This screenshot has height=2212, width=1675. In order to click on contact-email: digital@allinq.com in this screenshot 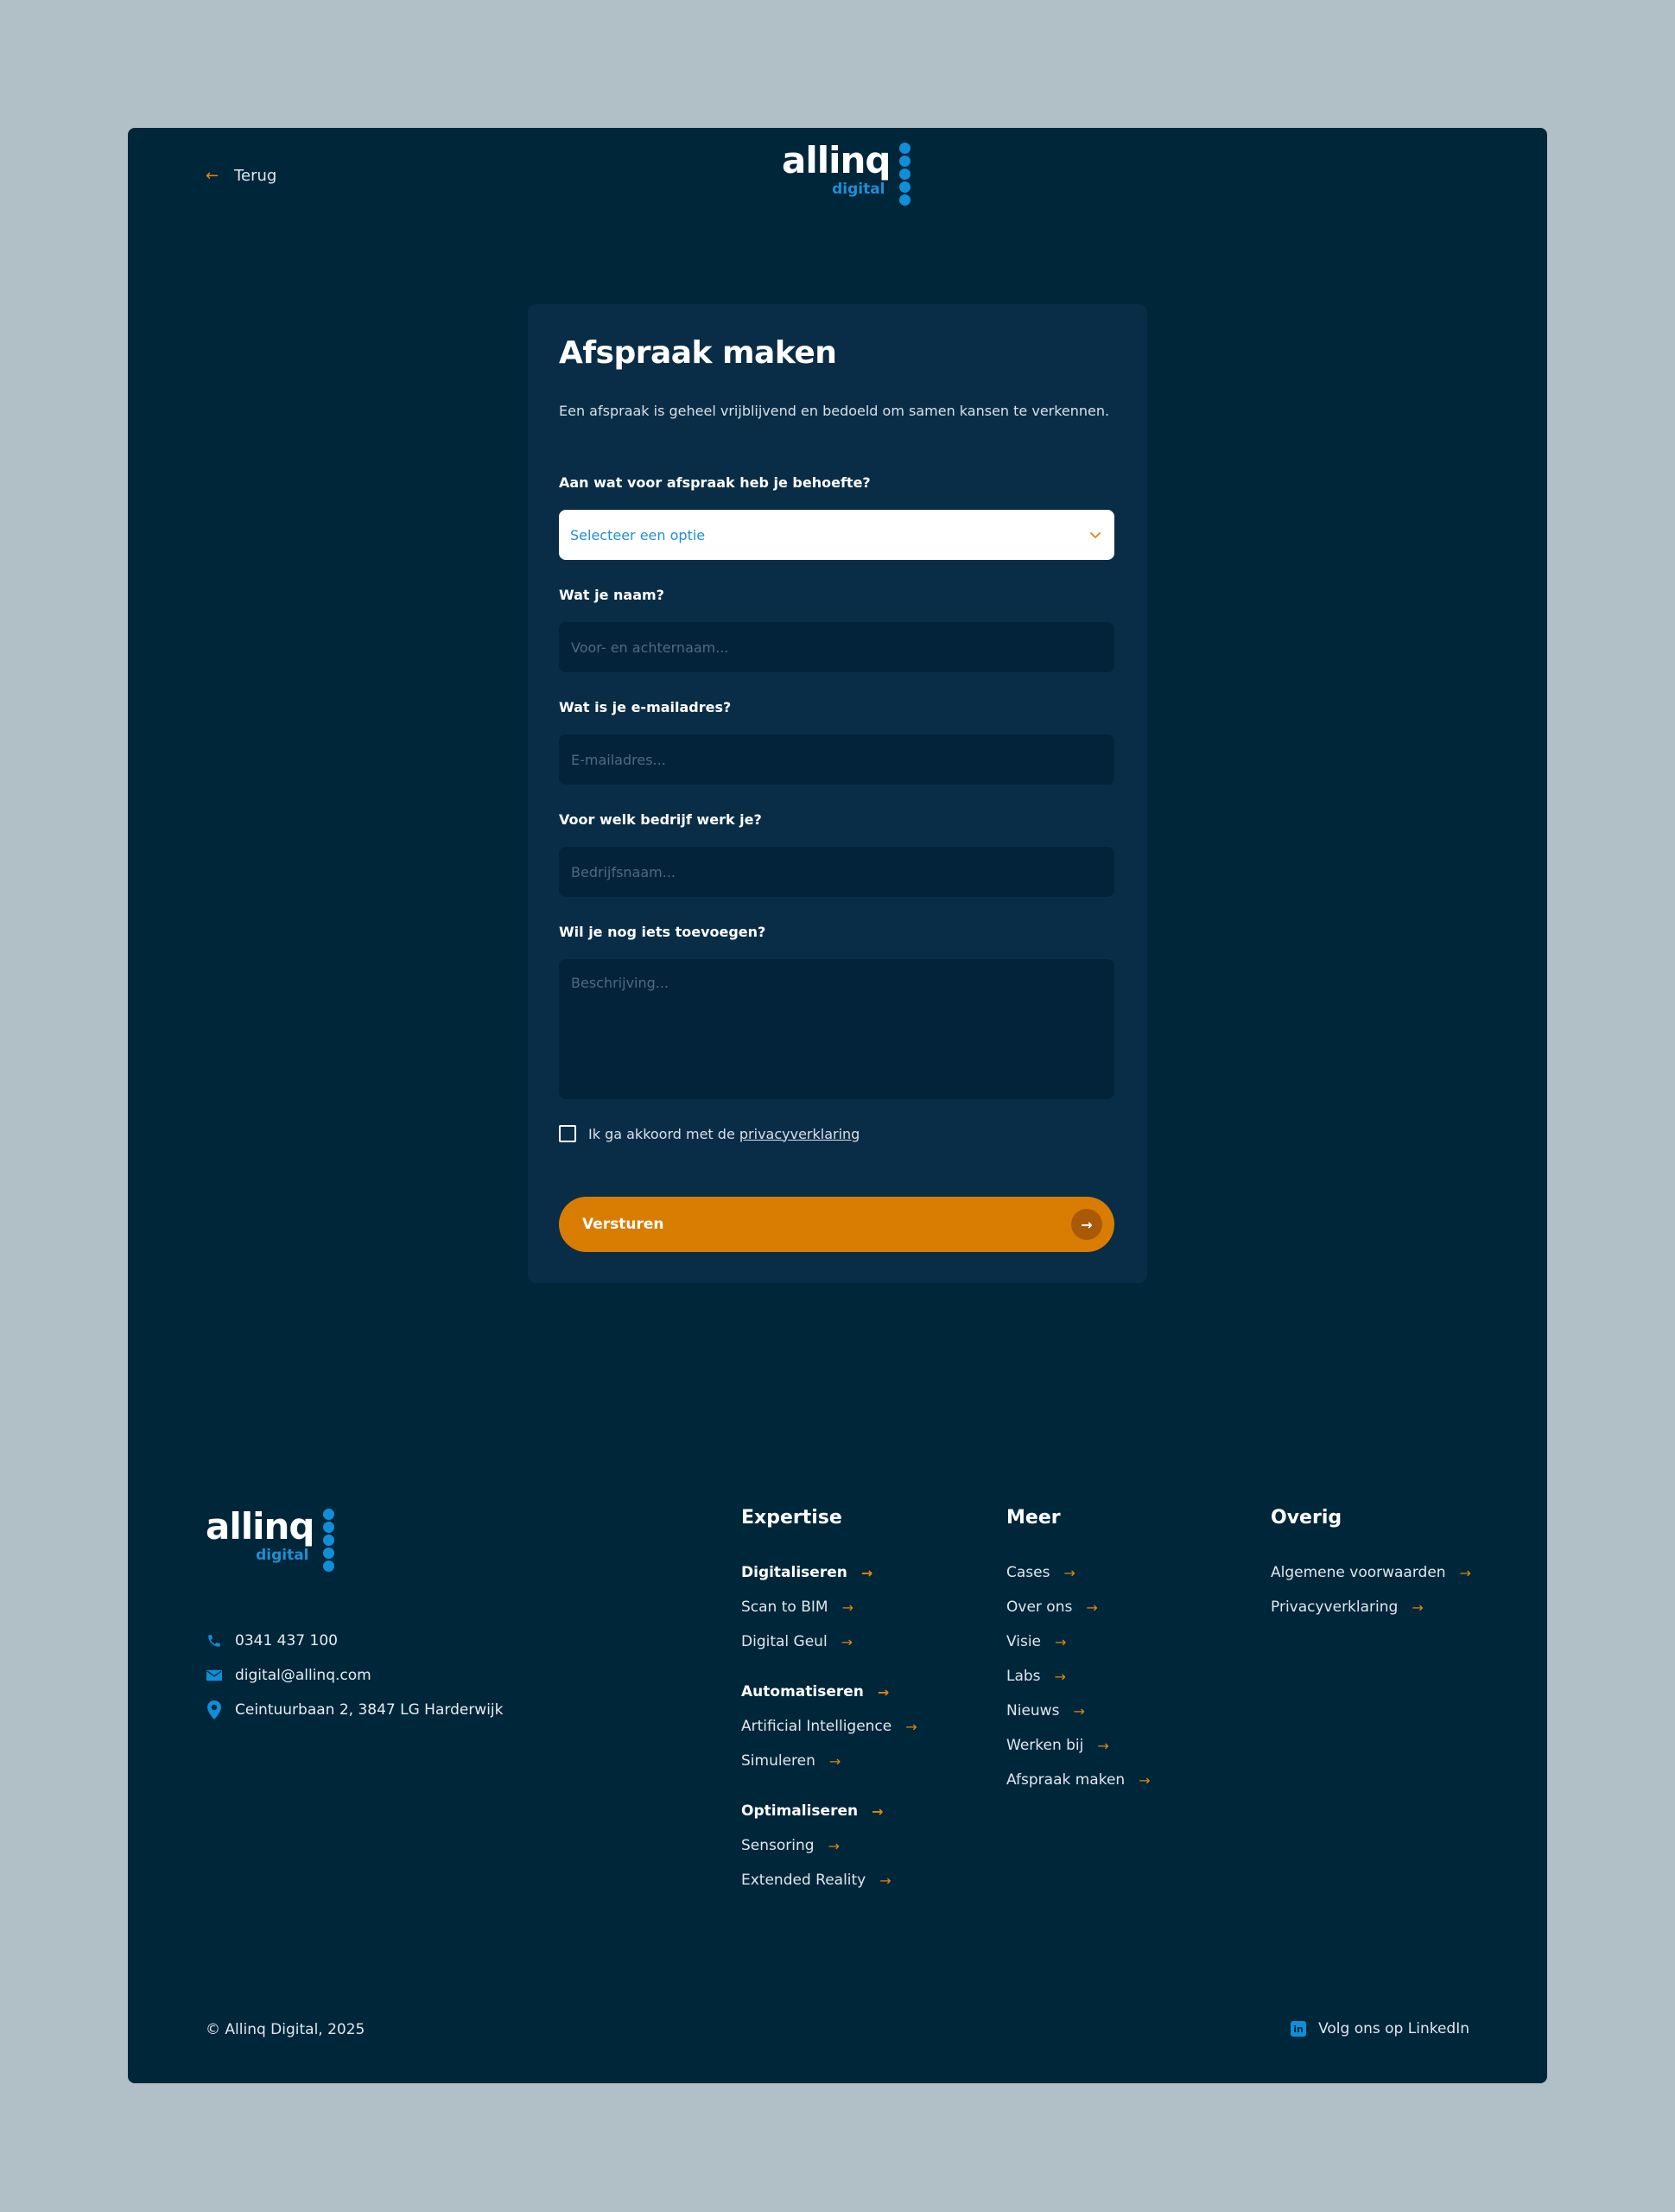, I will do `click(355, 1675)`.